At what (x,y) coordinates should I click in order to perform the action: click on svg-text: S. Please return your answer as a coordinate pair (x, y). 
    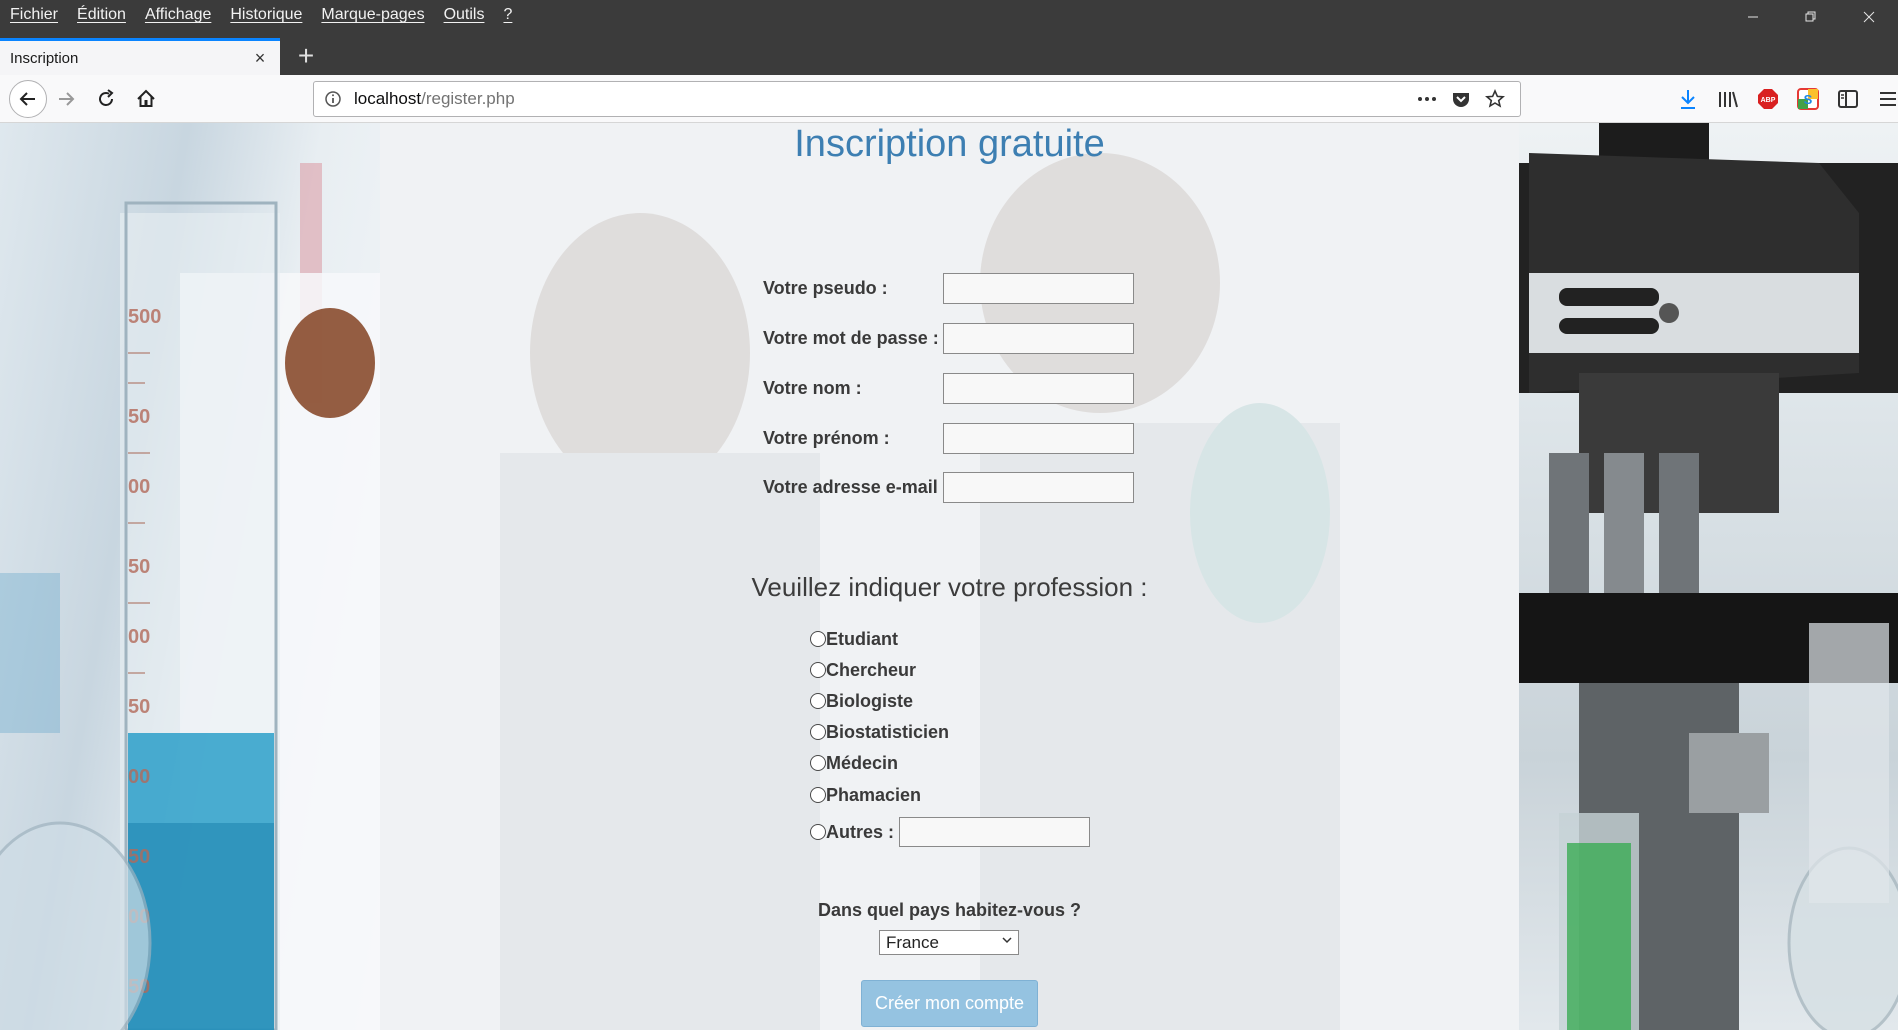
    Looking at the image, I should click on (1808, 99).